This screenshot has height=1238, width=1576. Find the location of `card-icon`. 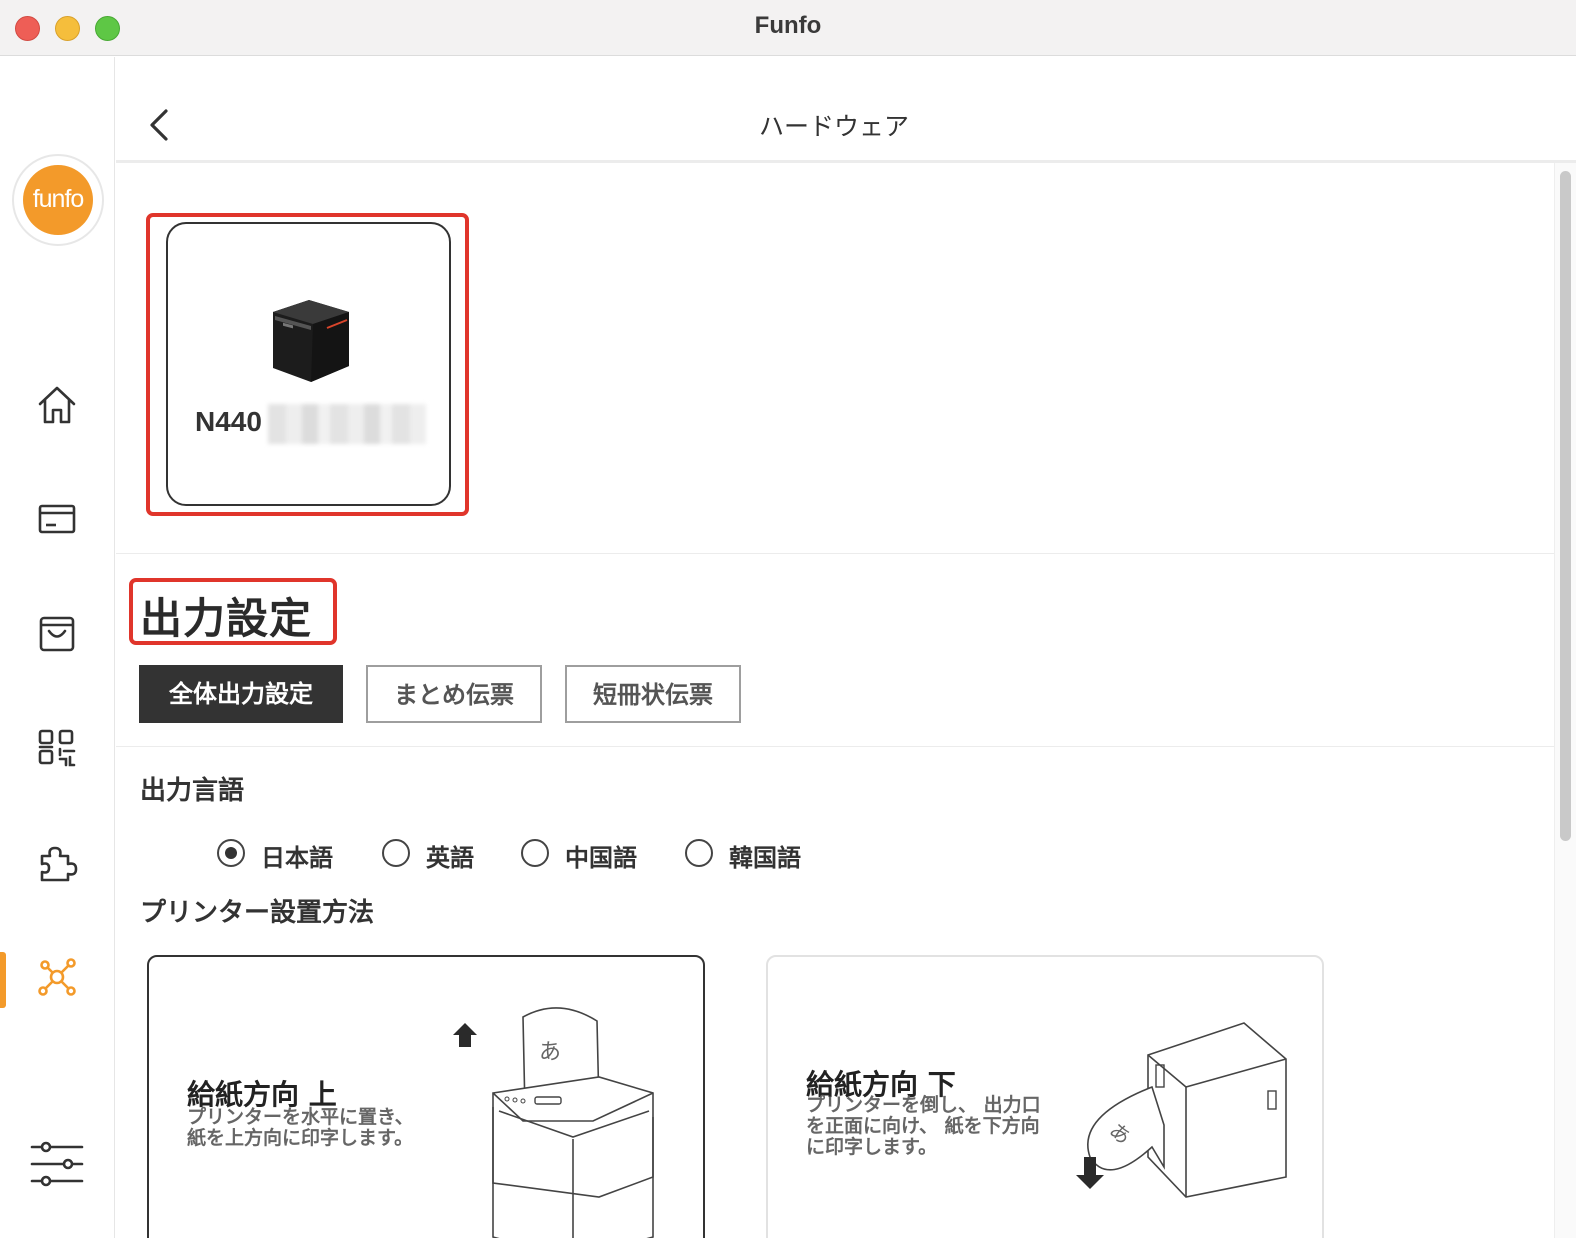

card-icon is located at coordinates (57, 519).